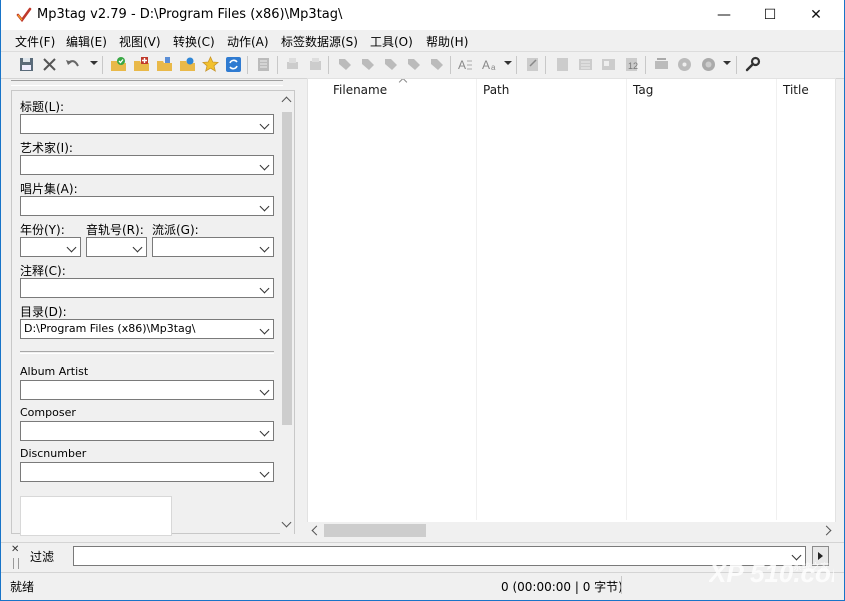 The width and height of the screenshot is (845, 601). Describe the element at coordinates (263, 64) in the screenshot. I see `tag-panel-icon` at that location.